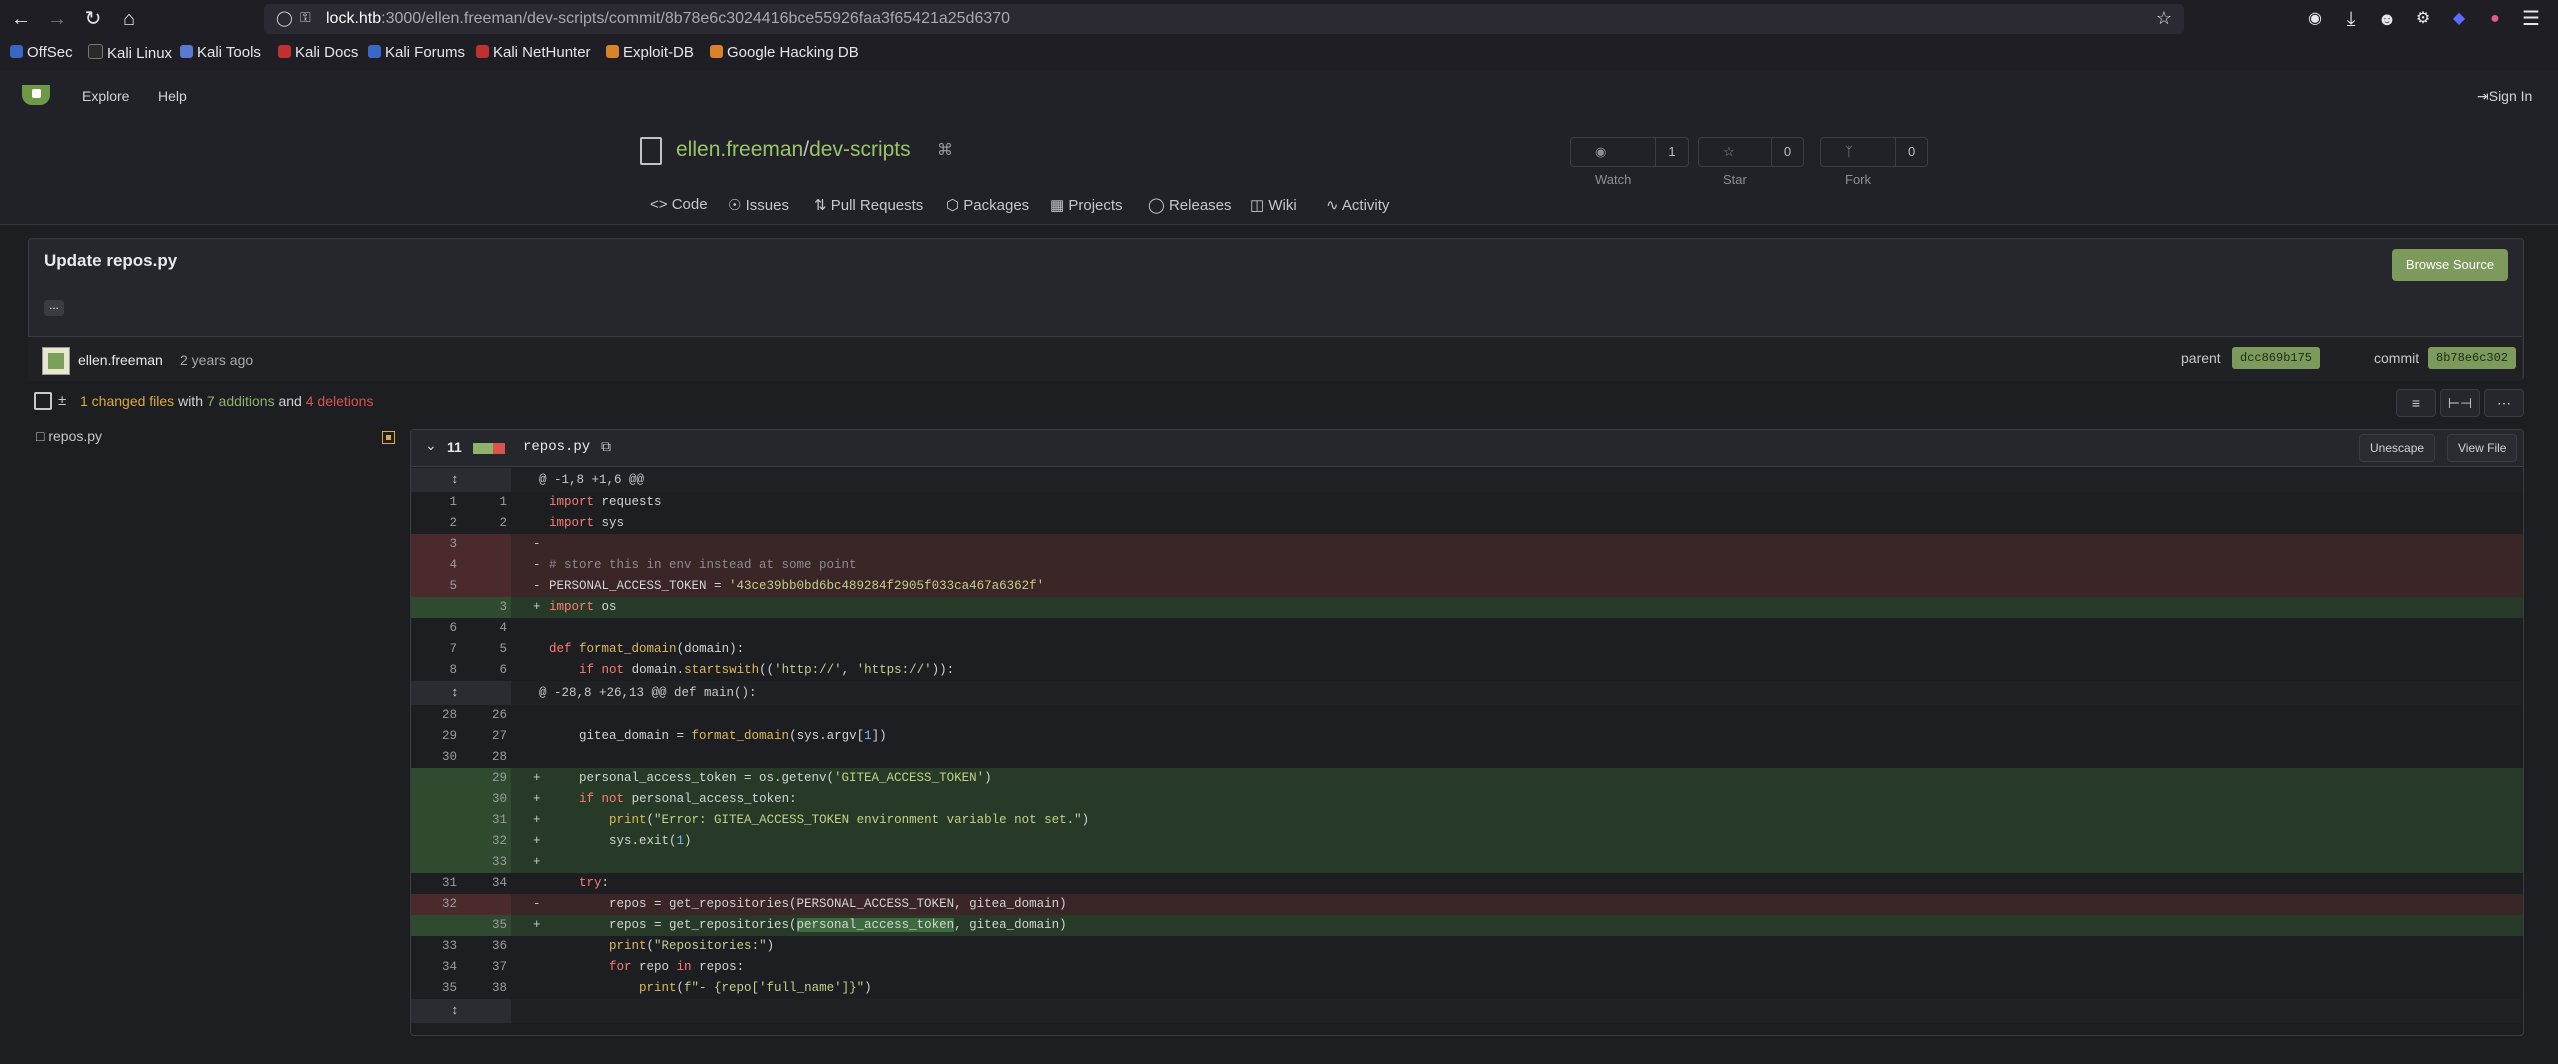 This screenshot has height=1064, width=2558. I want to click on parent-sha: dcc869b175, so click(2276, 358).